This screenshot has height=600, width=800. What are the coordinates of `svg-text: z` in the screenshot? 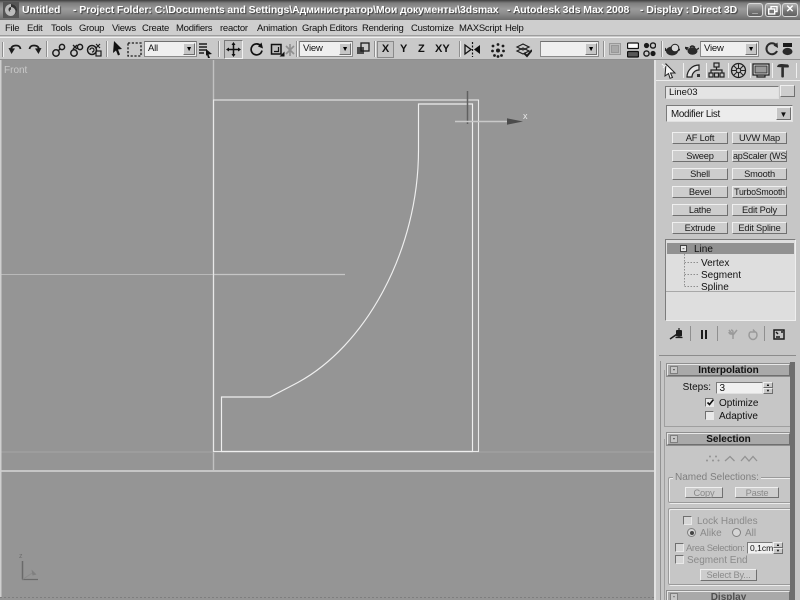 It's located at (21, 556).